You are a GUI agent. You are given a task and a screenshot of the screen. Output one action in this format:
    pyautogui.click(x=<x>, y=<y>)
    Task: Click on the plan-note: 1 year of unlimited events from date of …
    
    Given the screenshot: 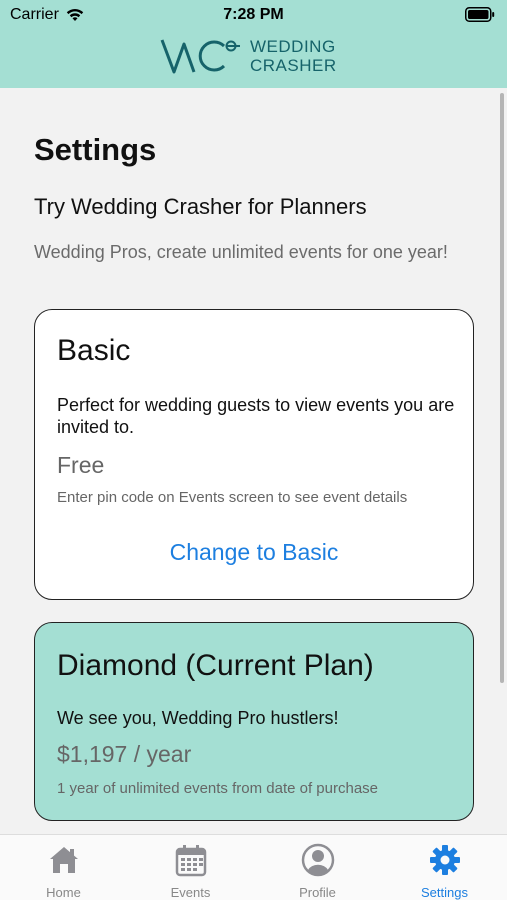 What is the action you would take?
    pyautogui.click(x=218, y=788)
    